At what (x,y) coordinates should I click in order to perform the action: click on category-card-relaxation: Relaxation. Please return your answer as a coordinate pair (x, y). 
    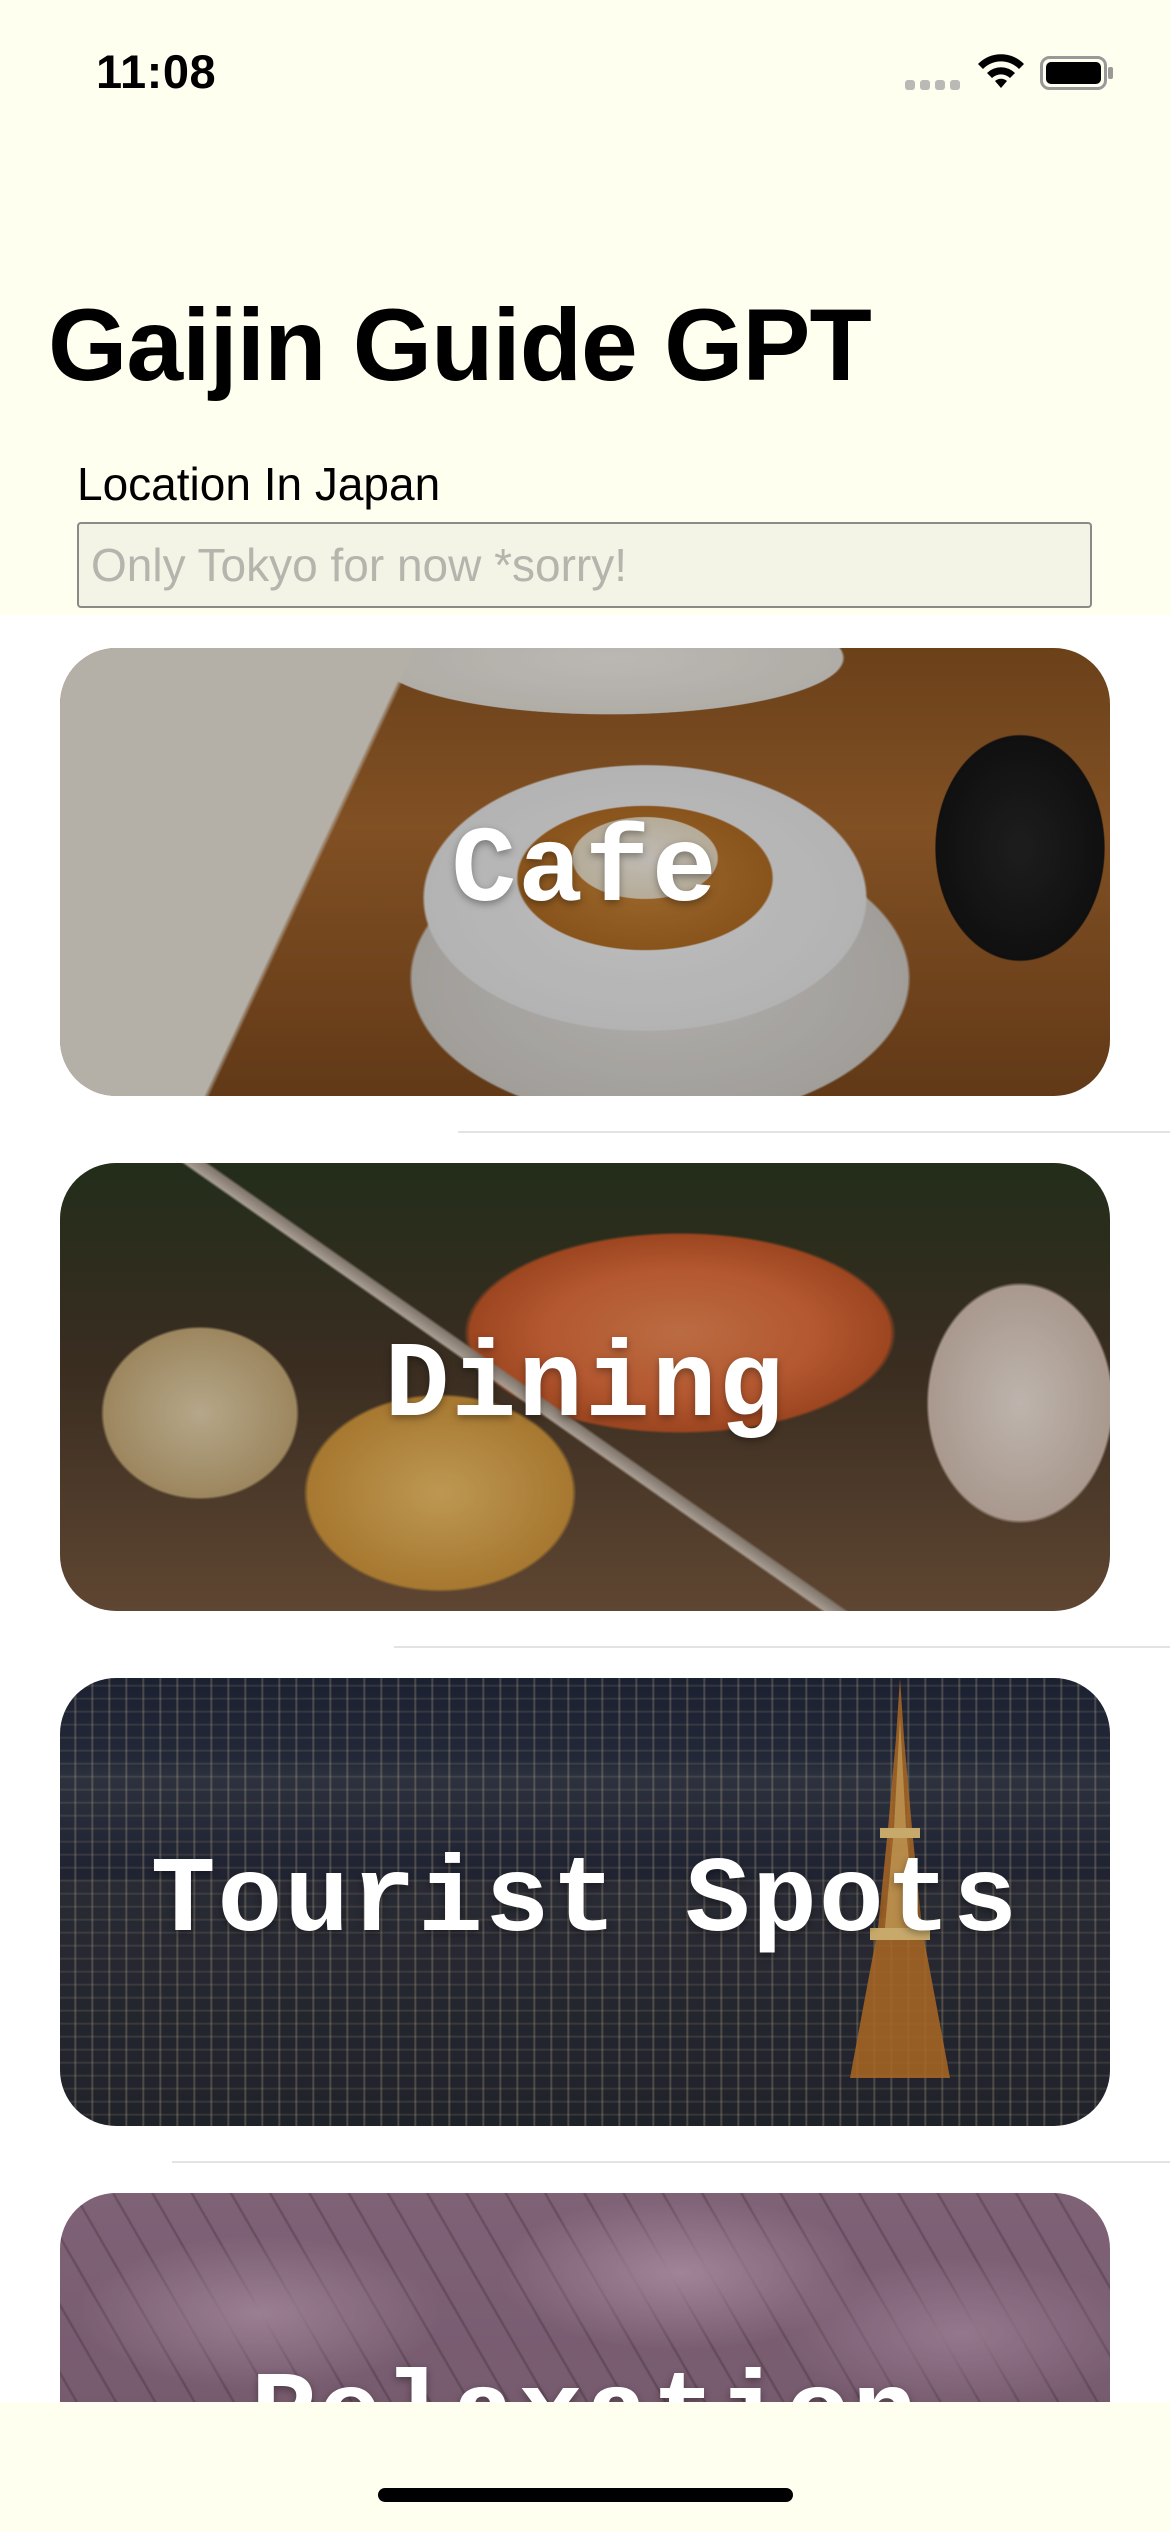
    Looking at the image, I should click on (585, 2297).